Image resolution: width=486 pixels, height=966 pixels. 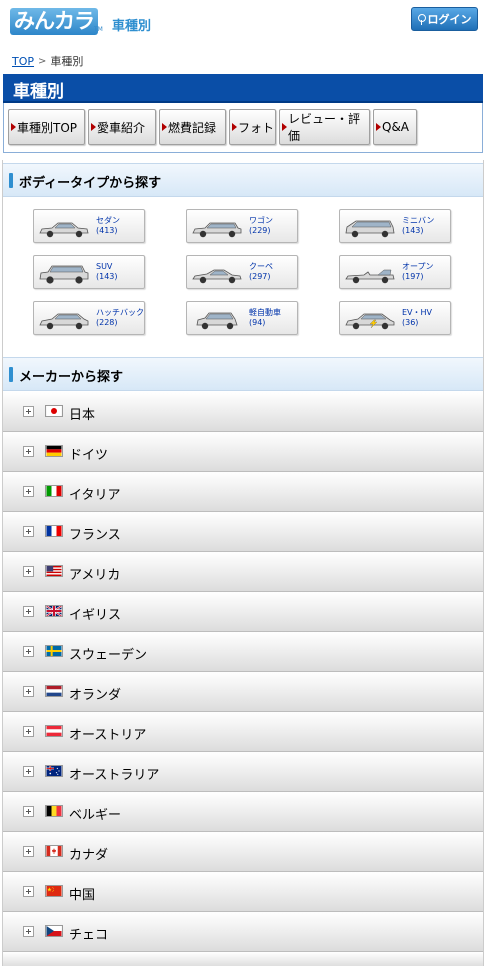 I want to click on france-flag-icon, so click(x=54, y=531).